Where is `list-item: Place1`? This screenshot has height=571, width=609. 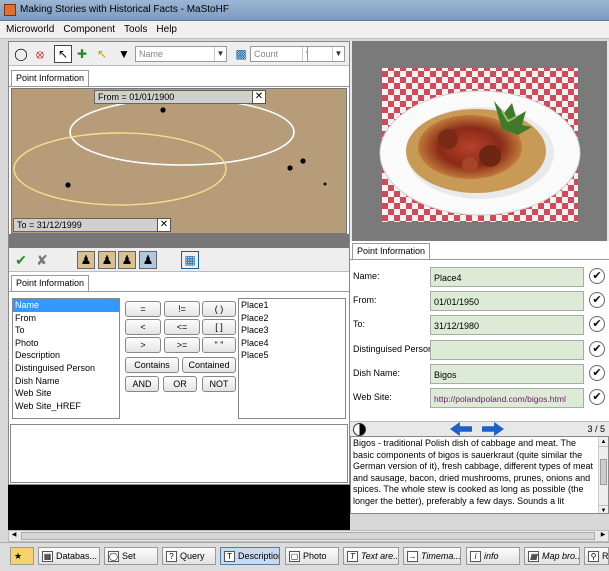
list-item: Place1 is located at coordinates (292, 305).